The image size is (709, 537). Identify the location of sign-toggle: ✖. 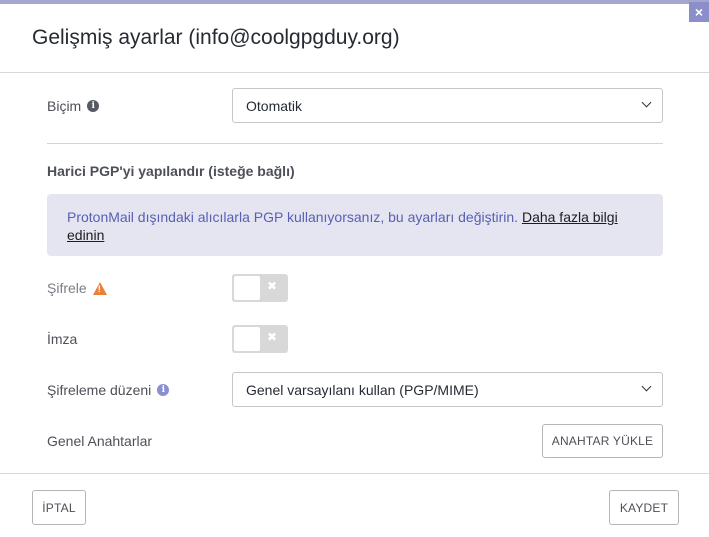
(260, 339).